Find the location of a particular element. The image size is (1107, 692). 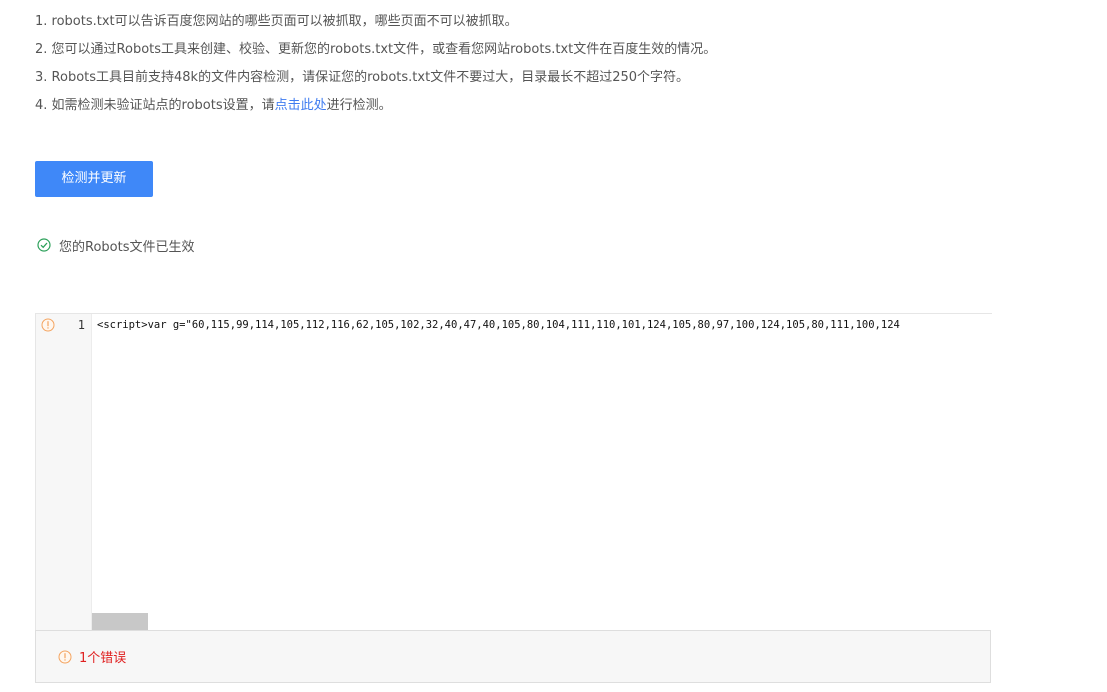

status-text: 您的Robots文件已生效 is located at coordinates (127, 247).